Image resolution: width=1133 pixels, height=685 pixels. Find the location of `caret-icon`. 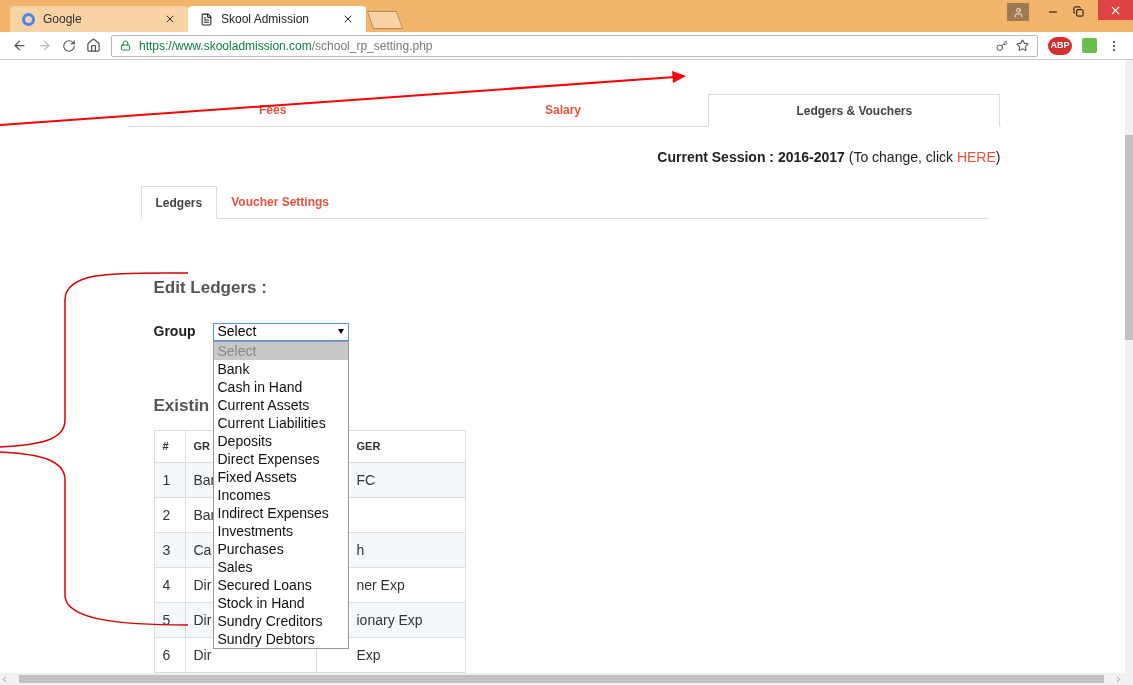

caret-icon is located at coordinates (340, 331).